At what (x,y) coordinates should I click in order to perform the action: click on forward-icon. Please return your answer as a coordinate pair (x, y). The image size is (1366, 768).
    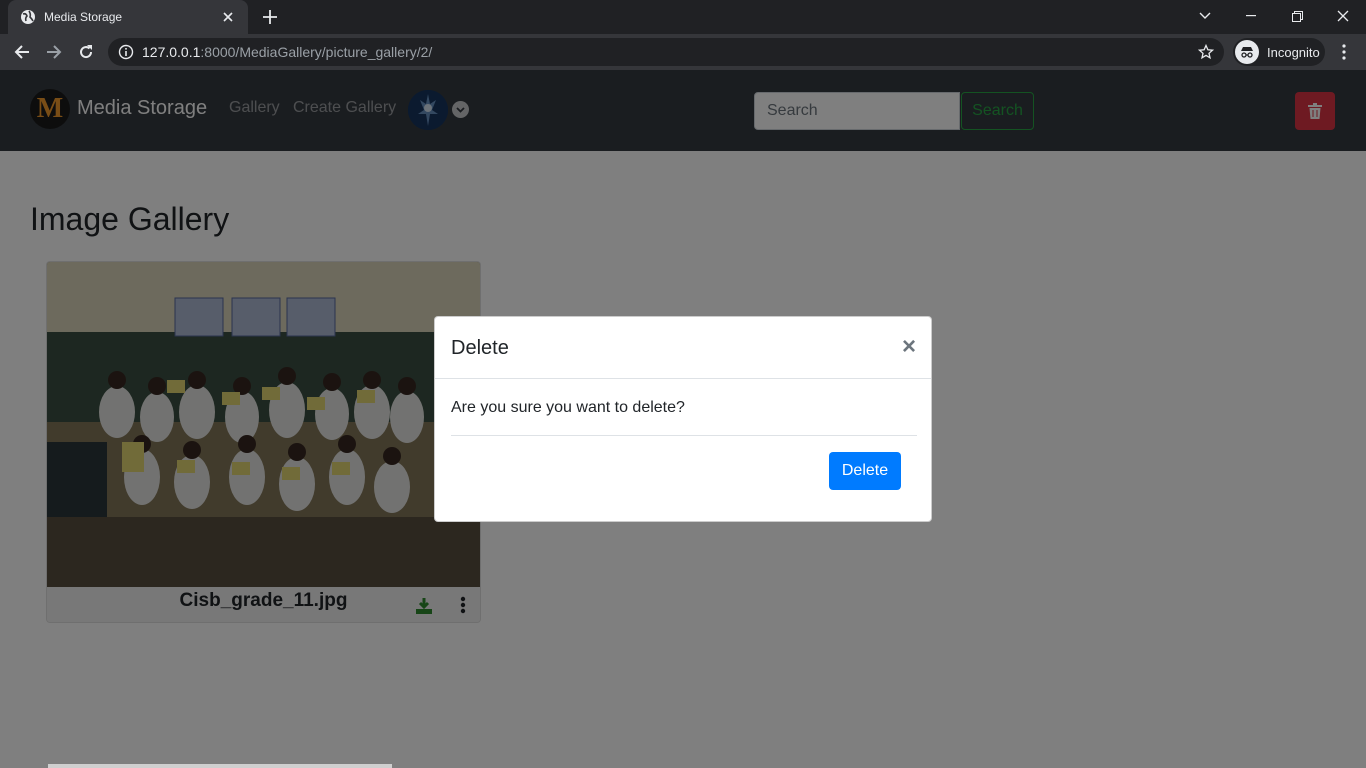
    Looking at the image, I should click on (54, 52).